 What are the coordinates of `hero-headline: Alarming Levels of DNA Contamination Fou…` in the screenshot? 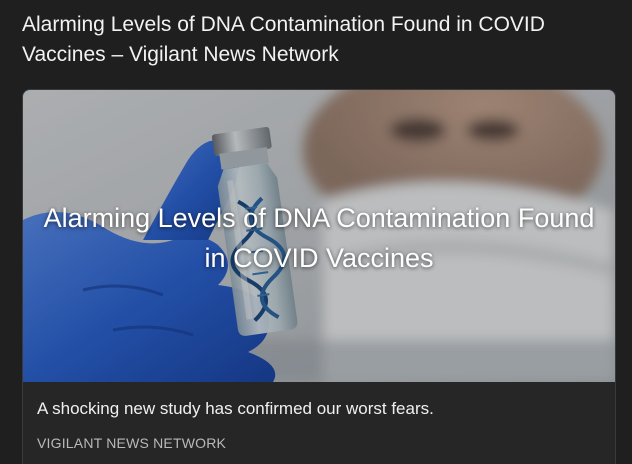 It's located at (319, 238).